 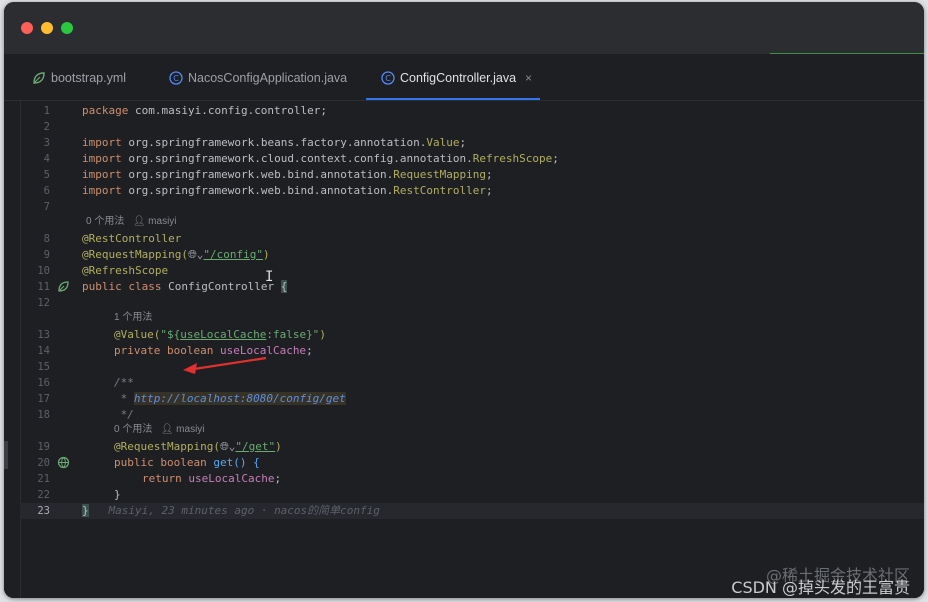 I want to click on active-tab-indicator, so click(x=453, y=99).